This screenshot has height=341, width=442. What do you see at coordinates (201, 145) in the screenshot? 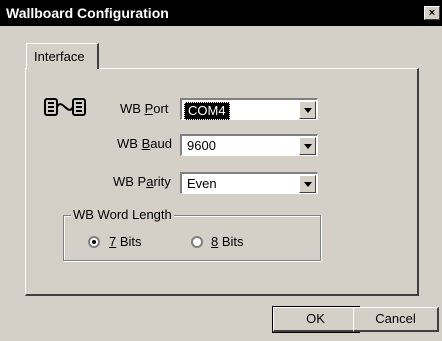
I see `baud-value: 9600` at bounding box center [201, 145].